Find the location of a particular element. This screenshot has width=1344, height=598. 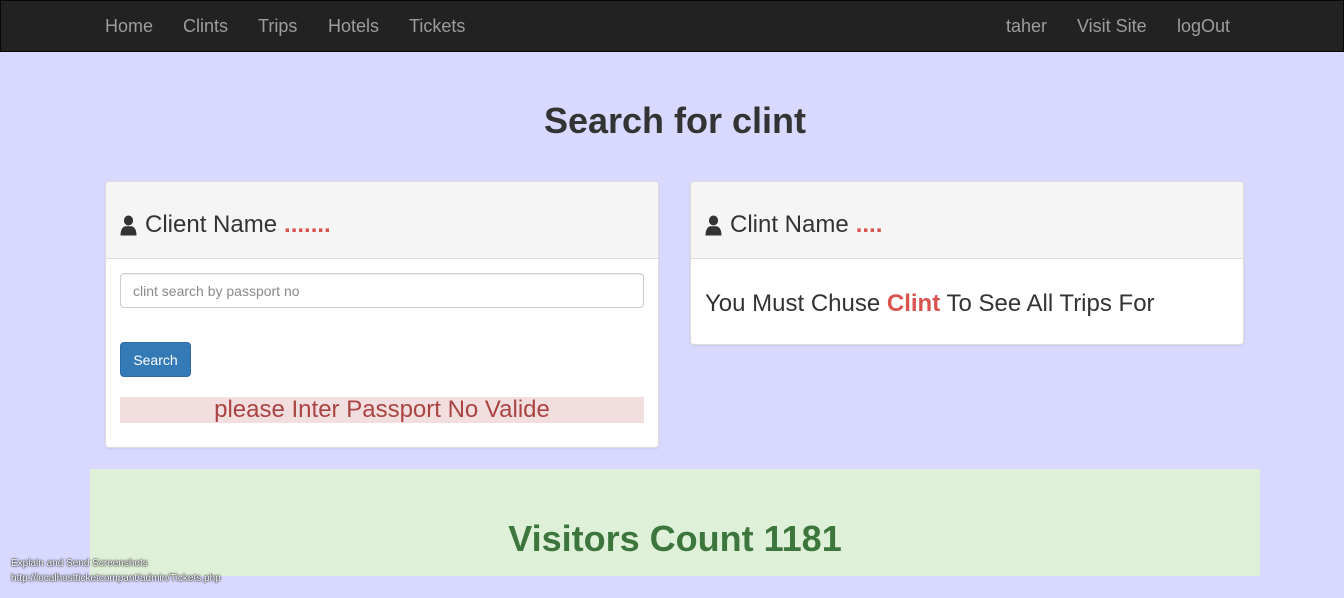

visitors-count: Visitors Count 1181 is located at coordinates (675, 538).